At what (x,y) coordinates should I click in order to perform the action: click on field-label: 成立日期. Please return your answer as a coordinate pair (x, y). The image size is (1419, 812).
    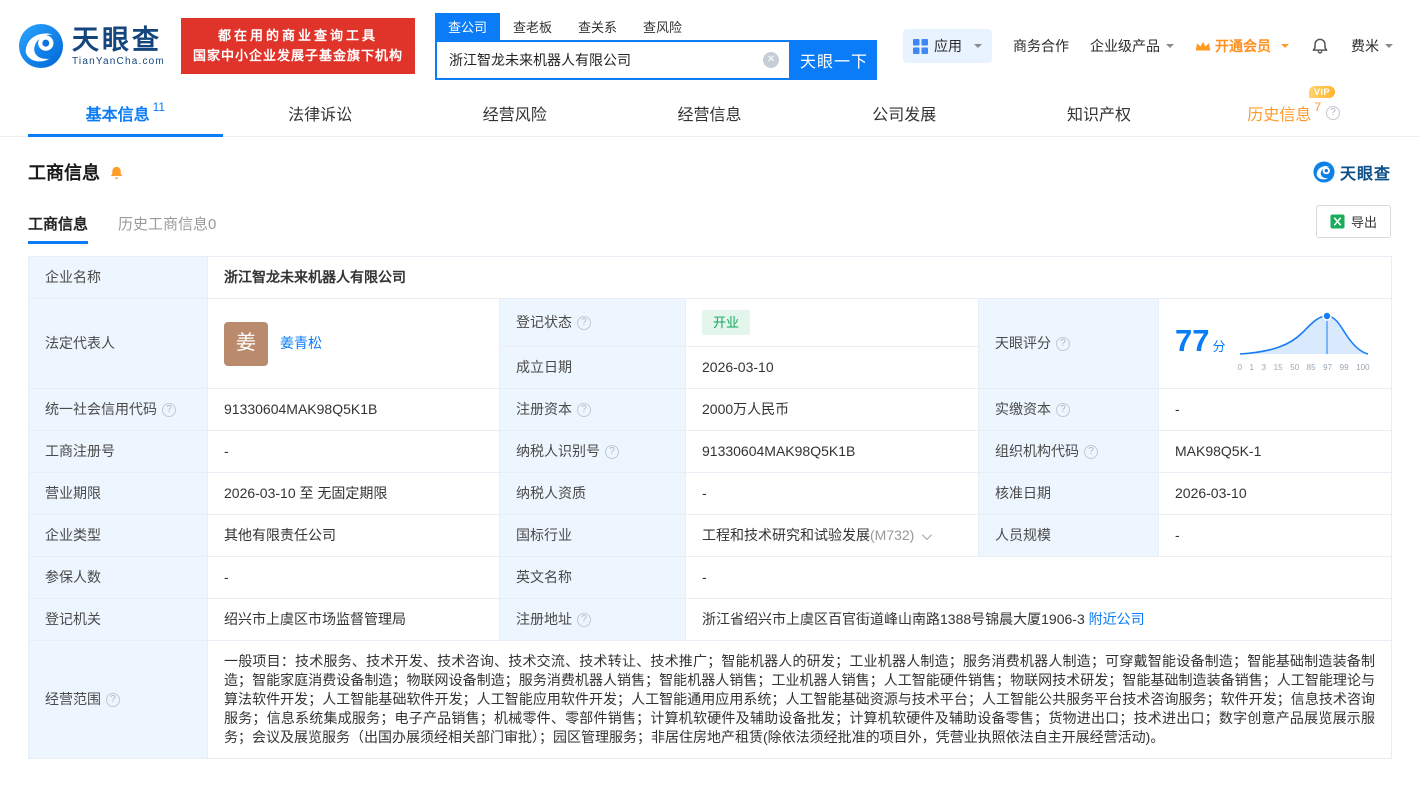
    Looking at the image, I should click on (544, 367).